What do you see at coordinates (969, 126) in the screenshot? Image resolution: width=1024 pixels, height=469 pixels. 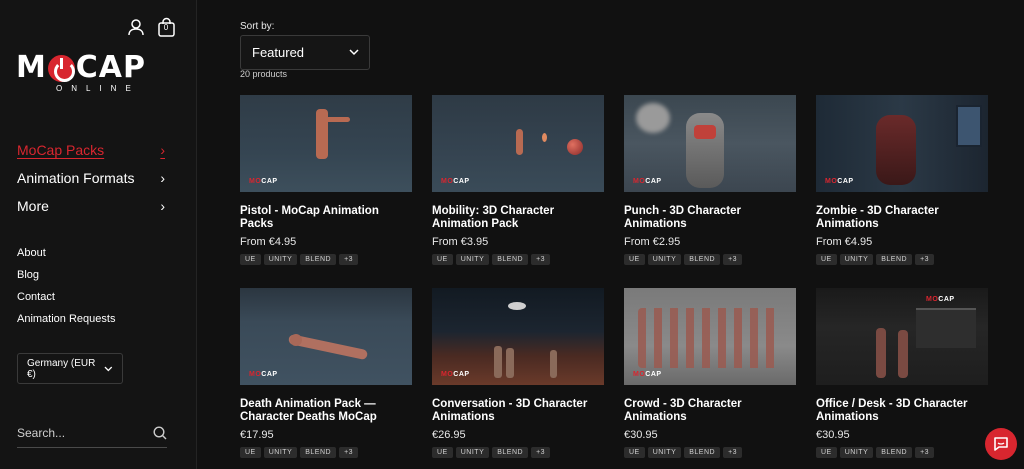 I see `window` at bounding box center [969, 126].